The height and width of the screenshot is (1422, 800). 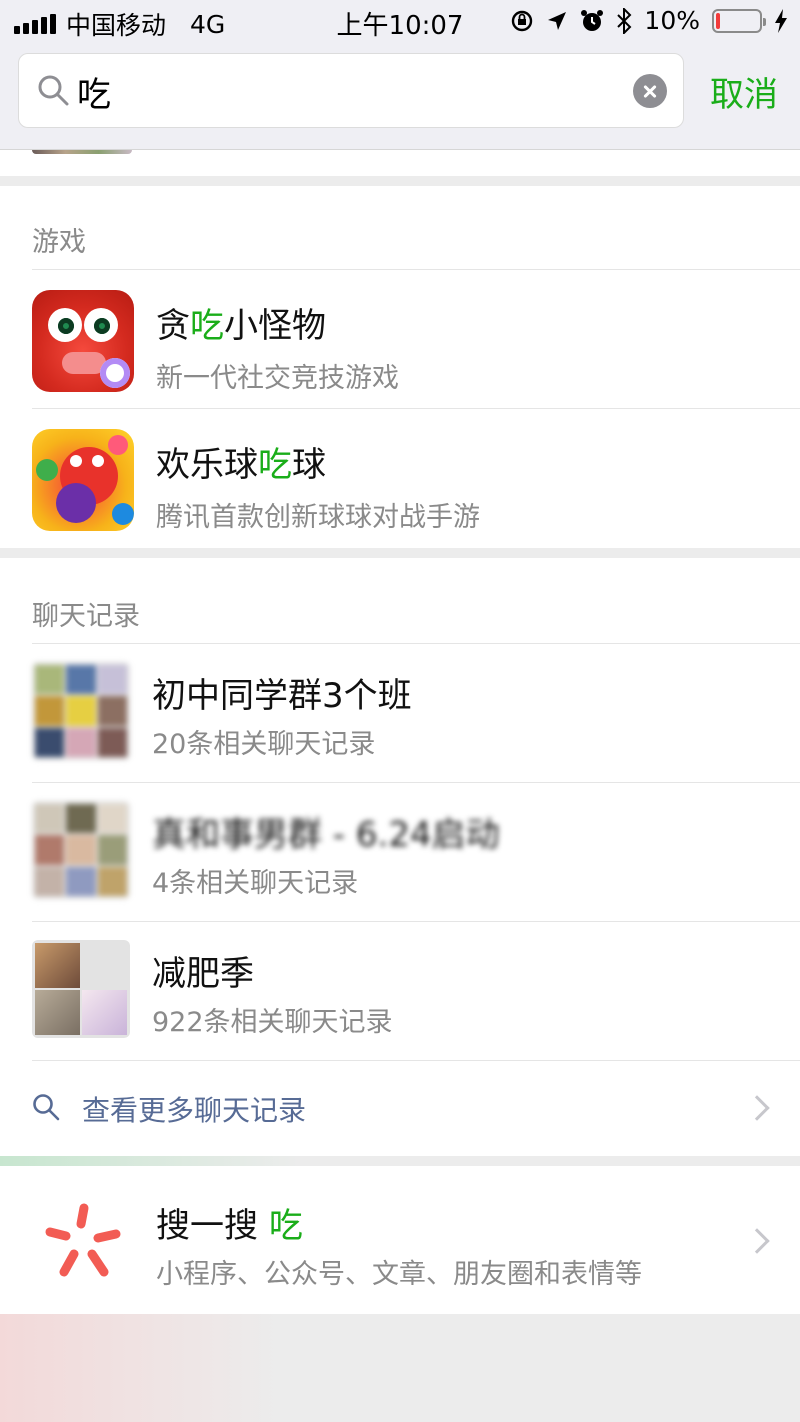 I want to click on sousou-entry: 搜一搜 吃 小程序、公众号、文章、朋友圈和表情等, so click(x=400, y=1240).